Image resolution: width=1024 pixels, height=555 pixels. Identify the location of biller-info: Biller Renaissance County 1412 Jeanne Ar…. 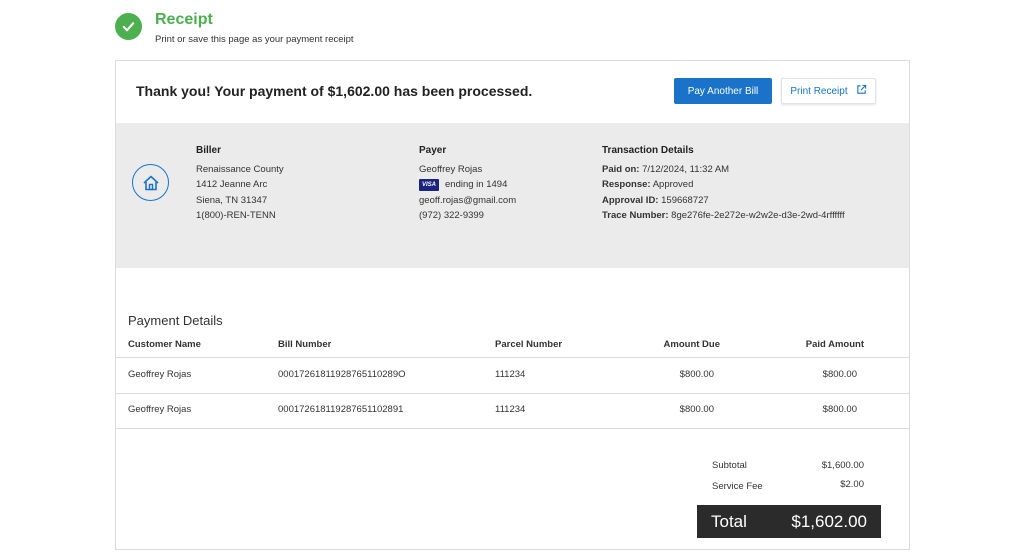
(240, 183).